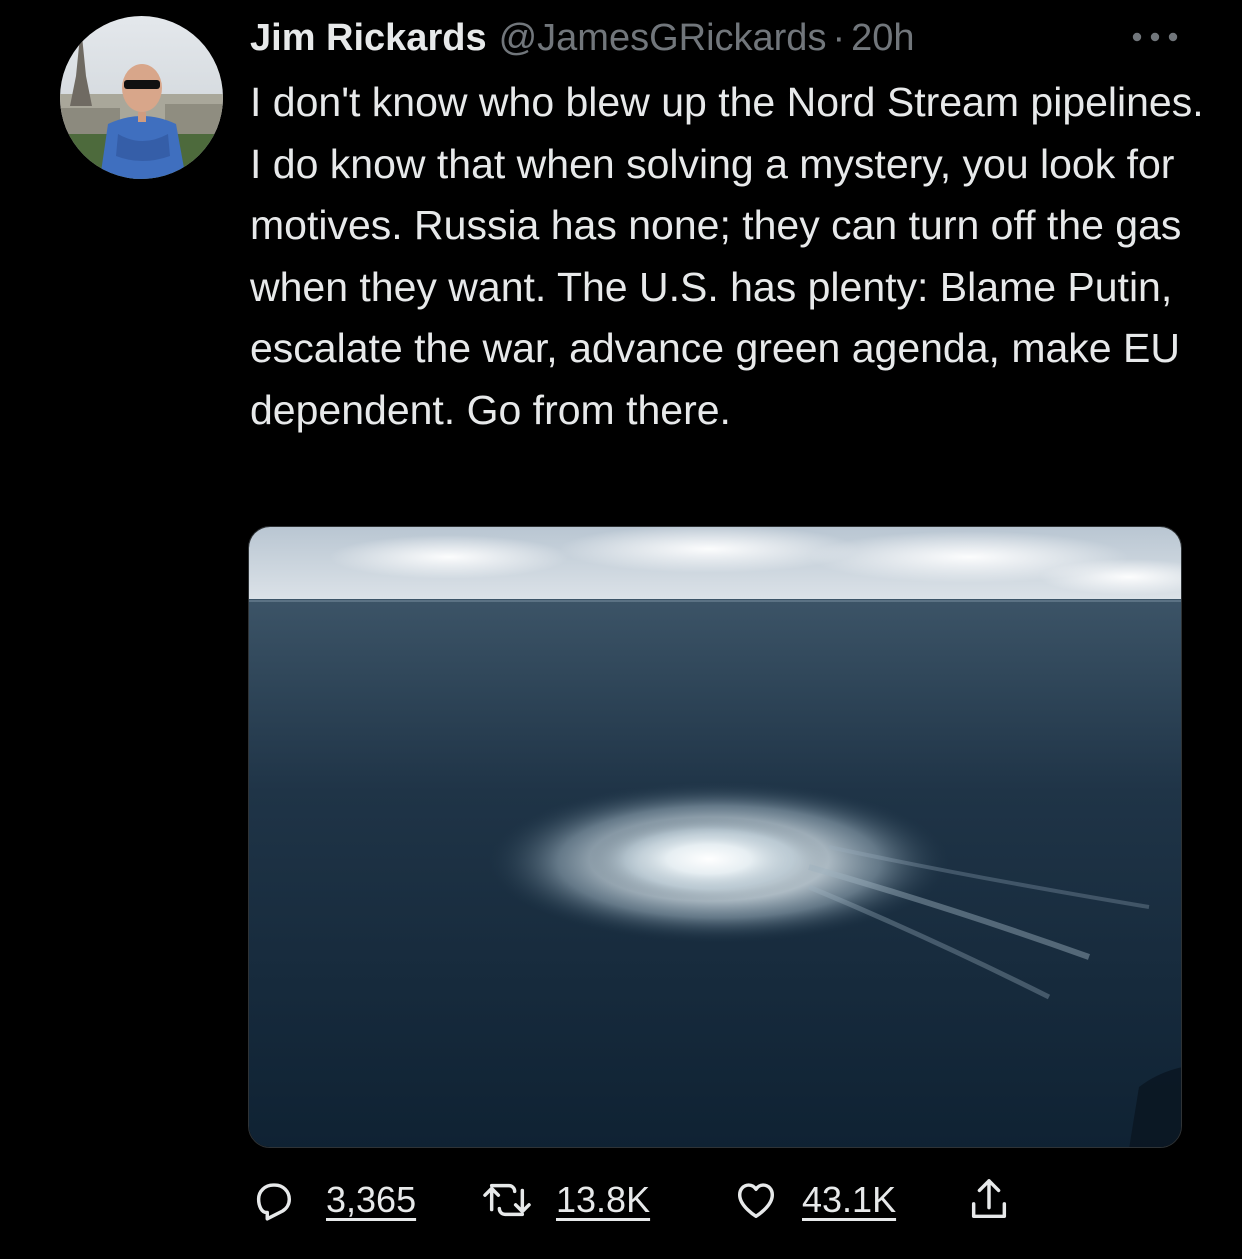 Image resolution: width=1242 pixels, height=1259 pixels. I want to click on share-button, so click(989, 1200).